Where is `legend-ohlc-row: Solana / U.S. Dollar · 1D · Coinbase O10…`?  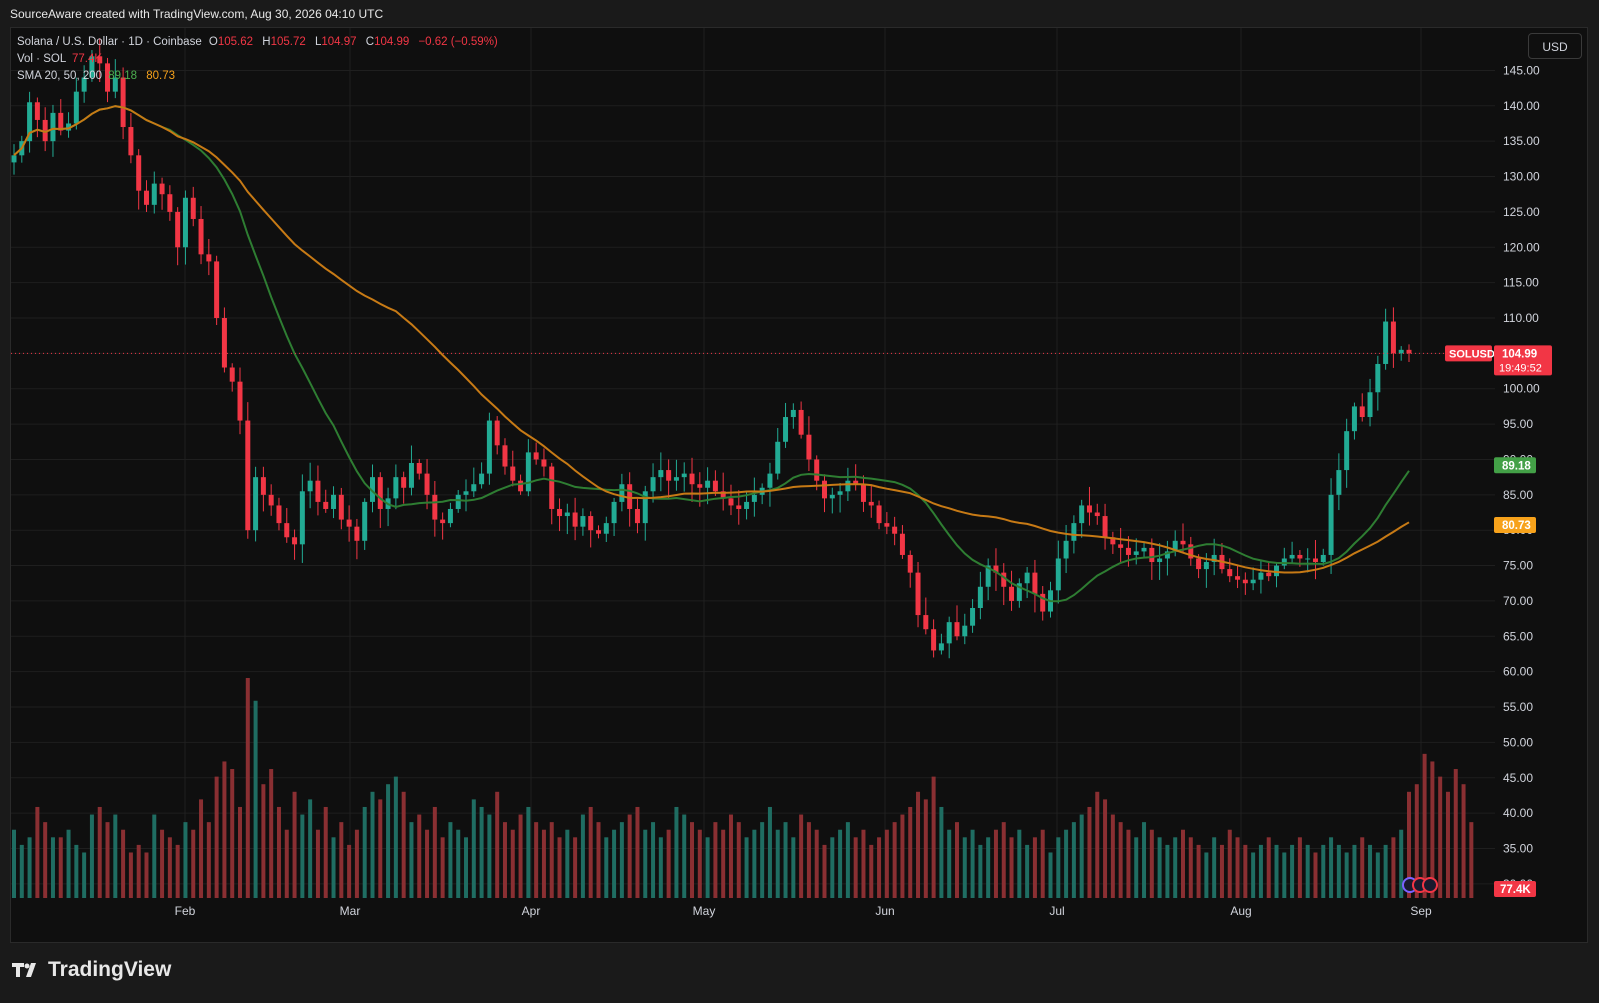
legend-ohlc-row: Solana / U.S. Dollar · 1D · Coinbase O10… is located at coordinates (260, 42).